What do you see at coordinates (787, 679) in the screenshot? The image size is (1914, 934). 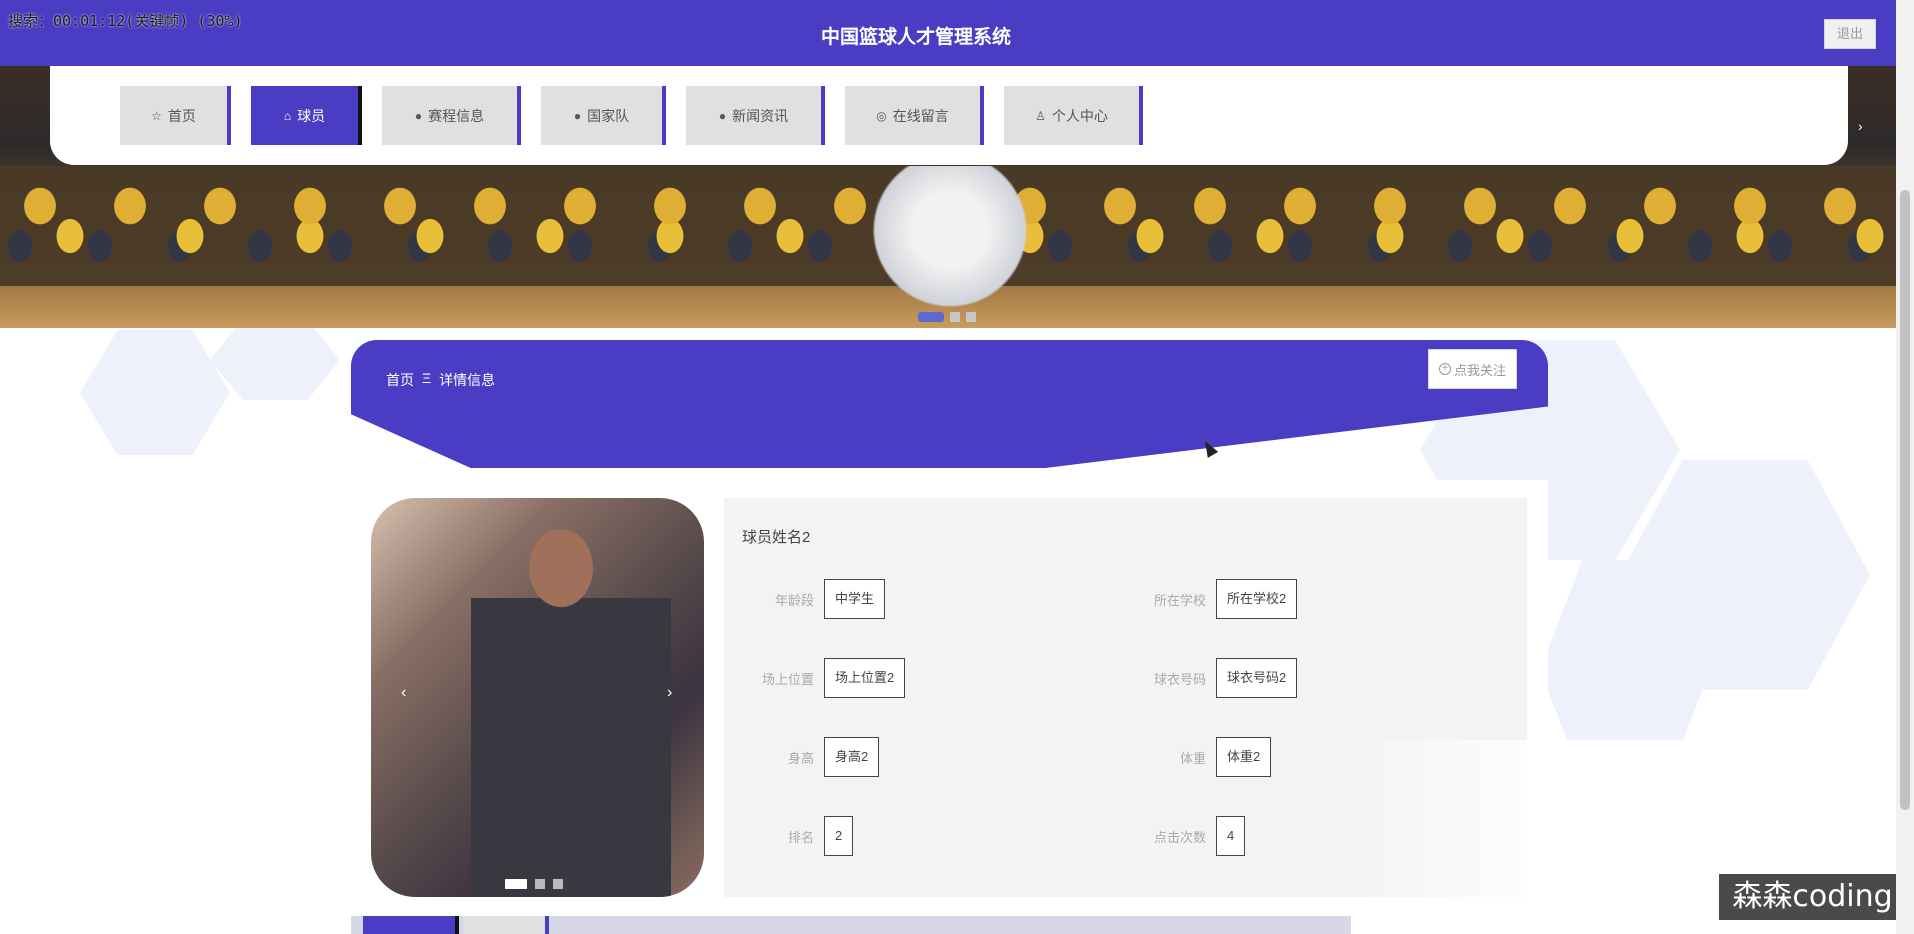 I see `field-label: 场上位置` at bounding box center [787, 679].